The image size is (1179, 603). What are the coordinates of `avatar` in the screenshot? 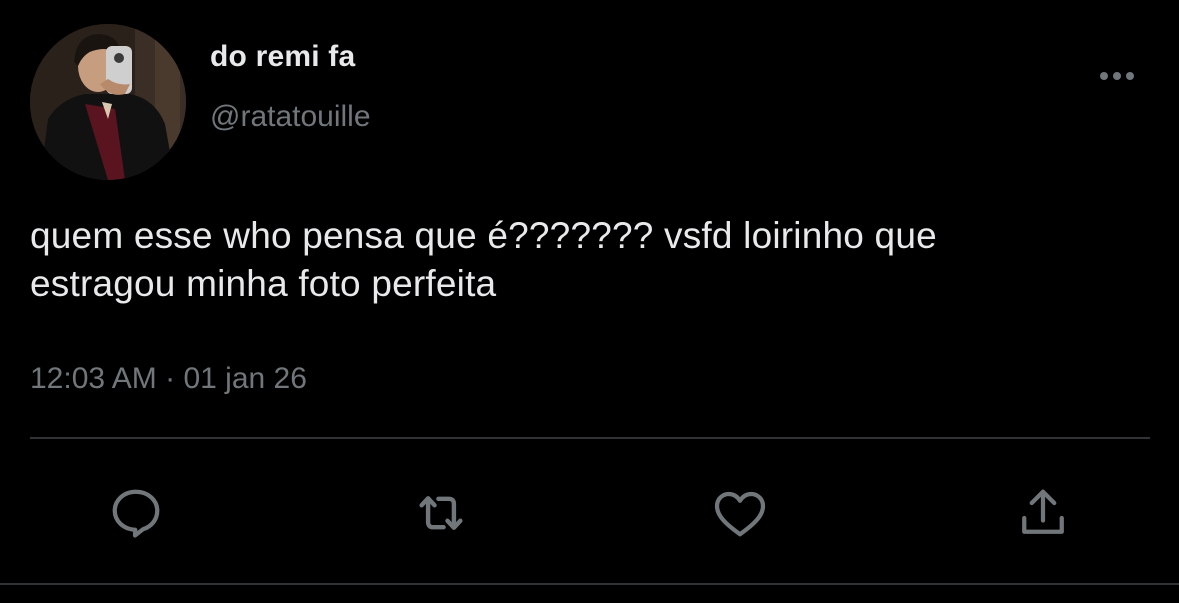 It's located at (108, 102).